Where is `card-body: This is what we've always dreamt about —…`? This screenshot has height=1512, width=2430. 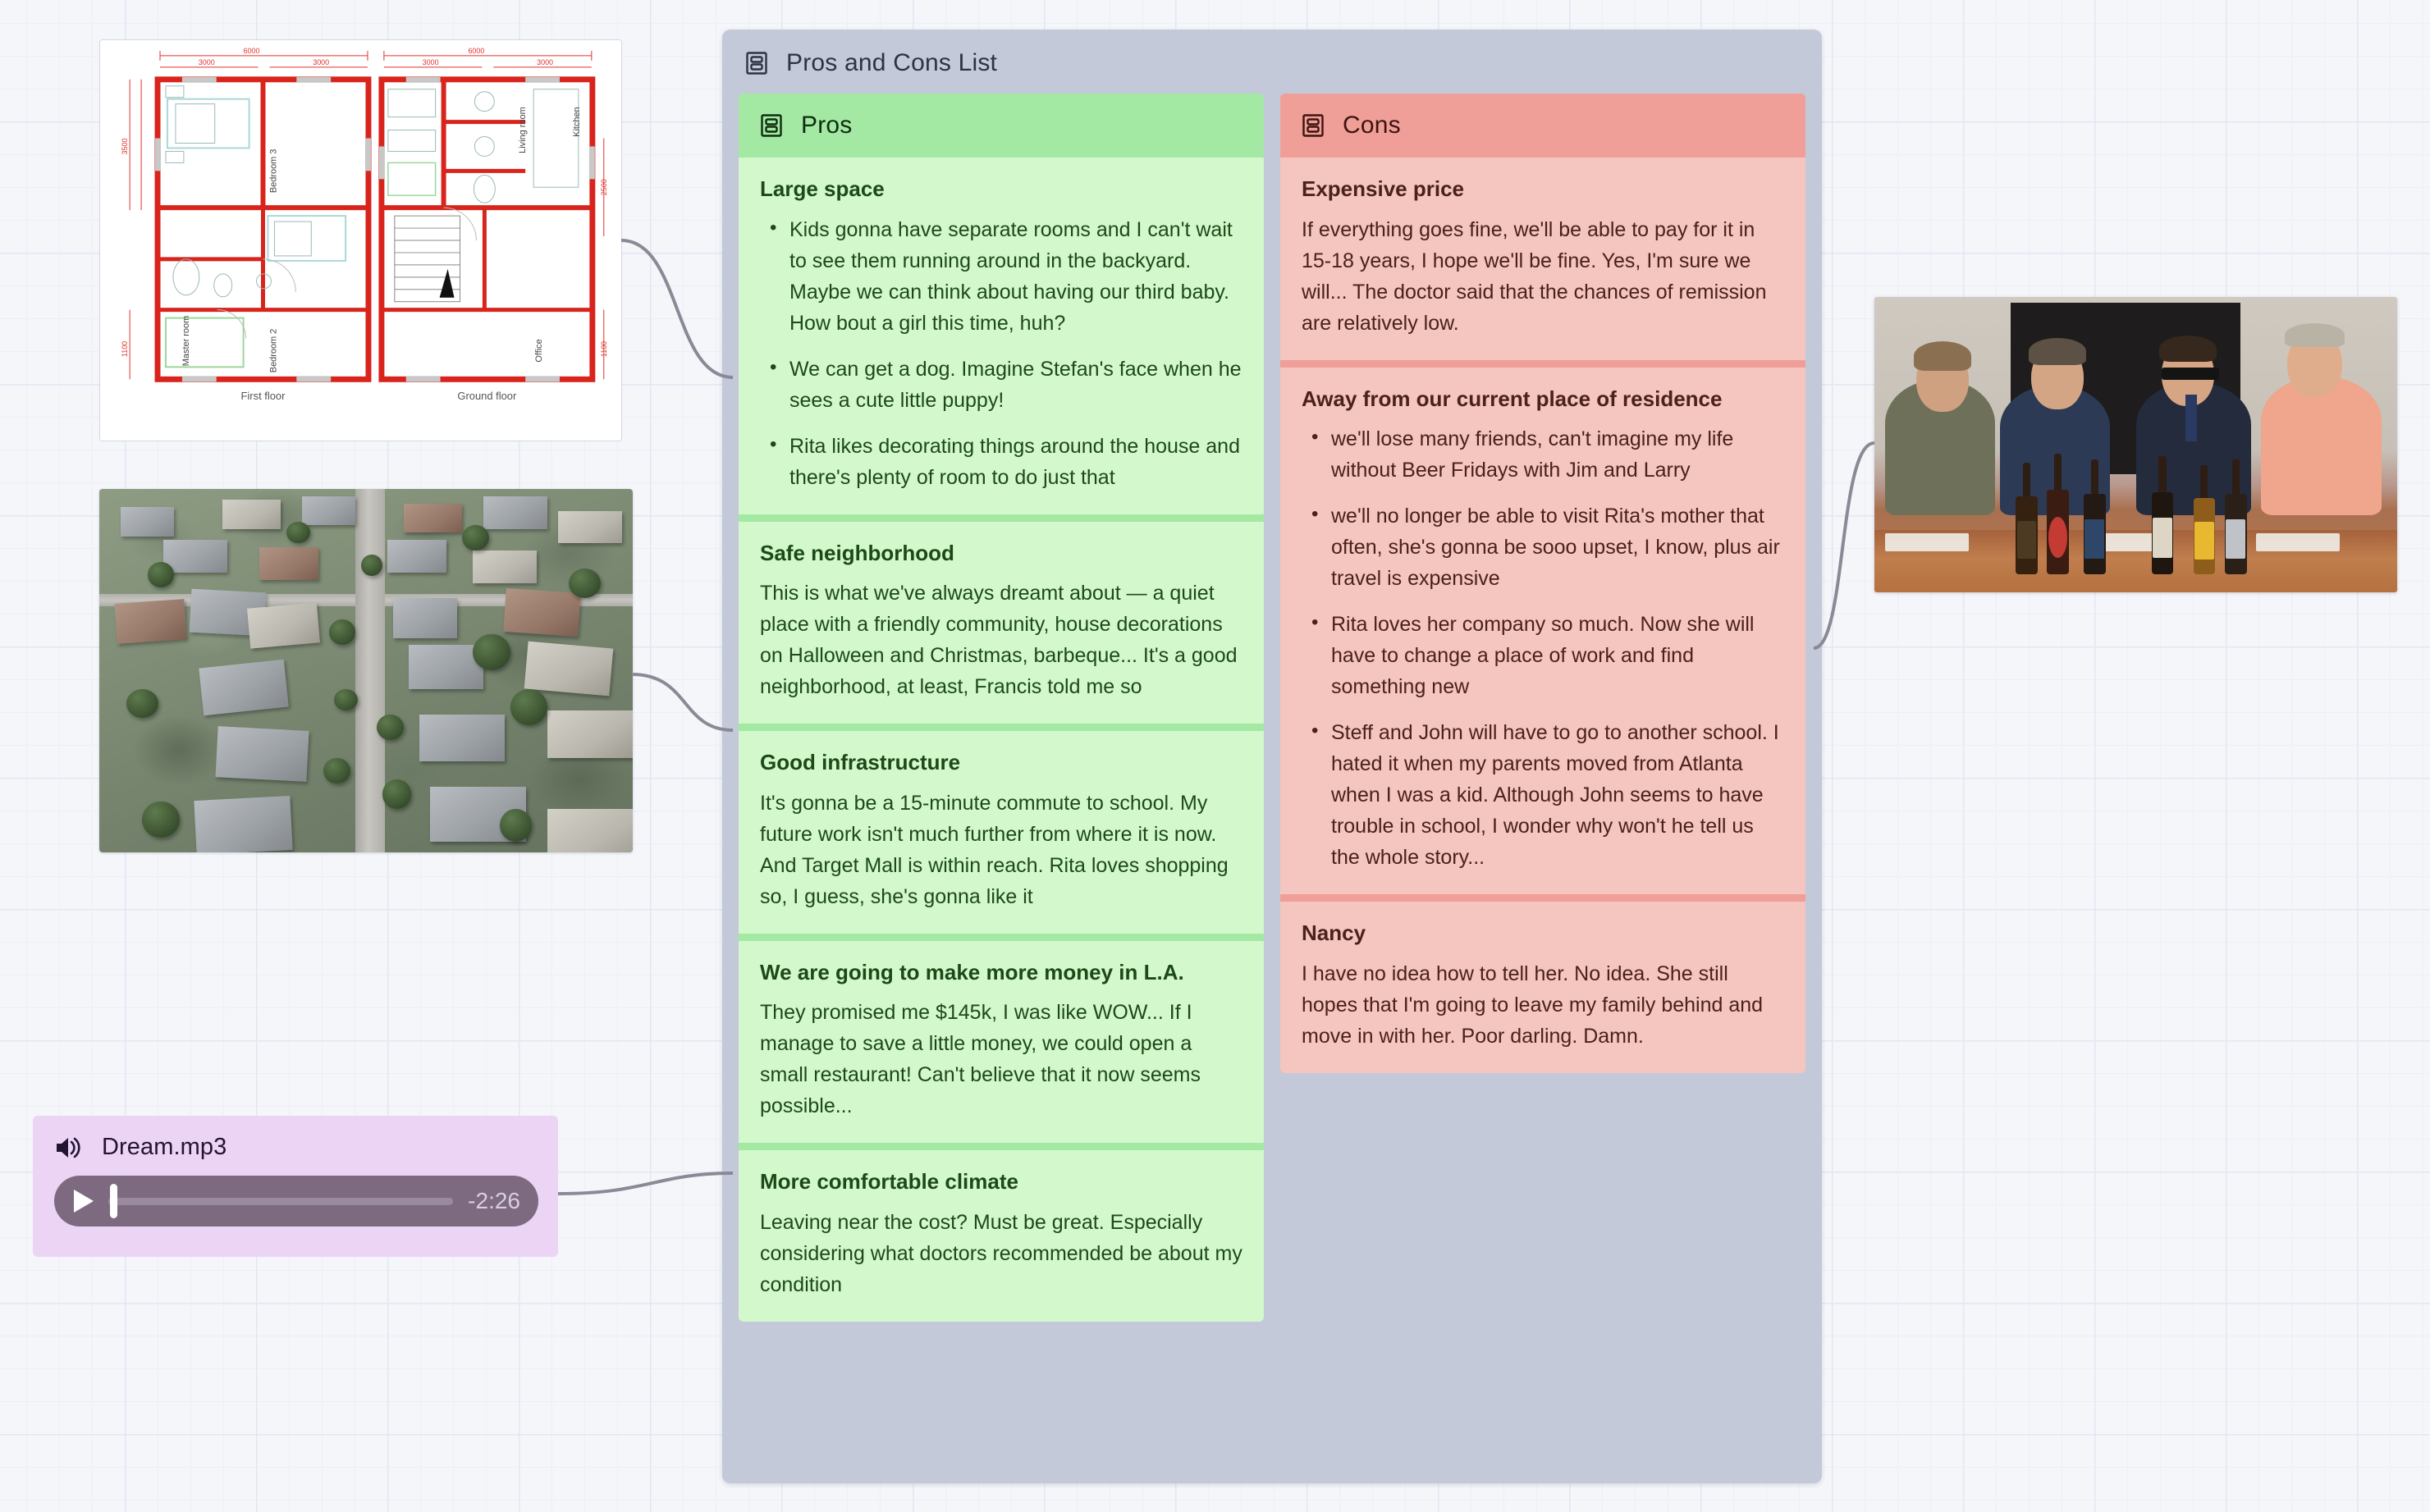 card-body: This is what we've always dreamt about —… is located at coordinates (999, 640).